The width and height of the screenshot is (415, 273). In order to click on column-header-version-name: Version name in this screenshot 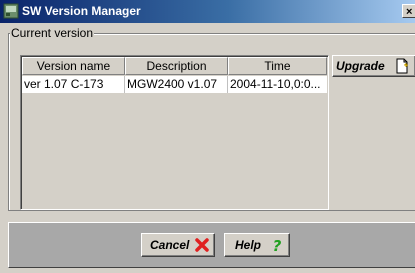, I will do `click(73, 66)`.